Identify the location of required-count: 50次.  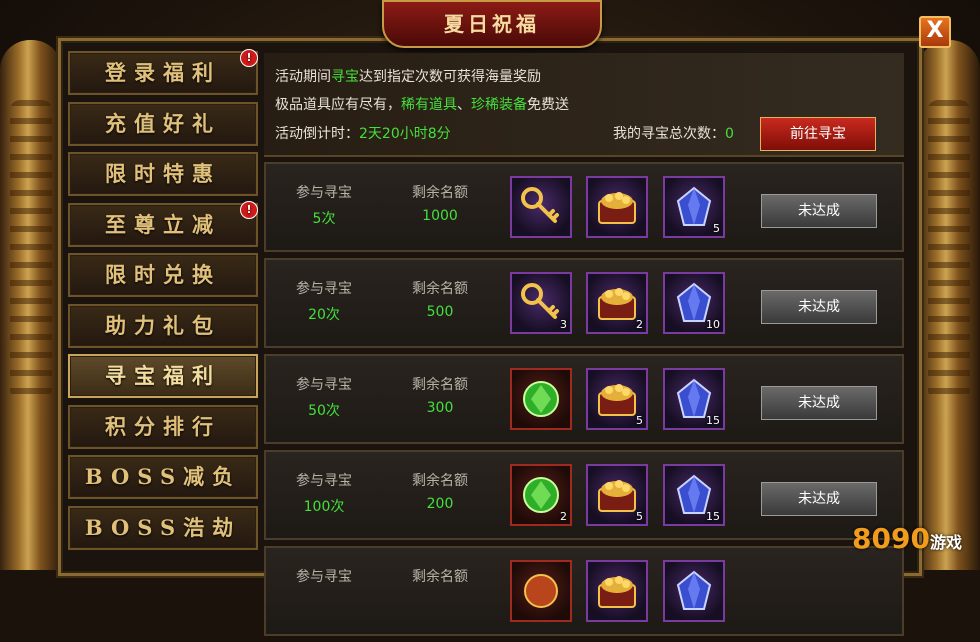
(324, 411).